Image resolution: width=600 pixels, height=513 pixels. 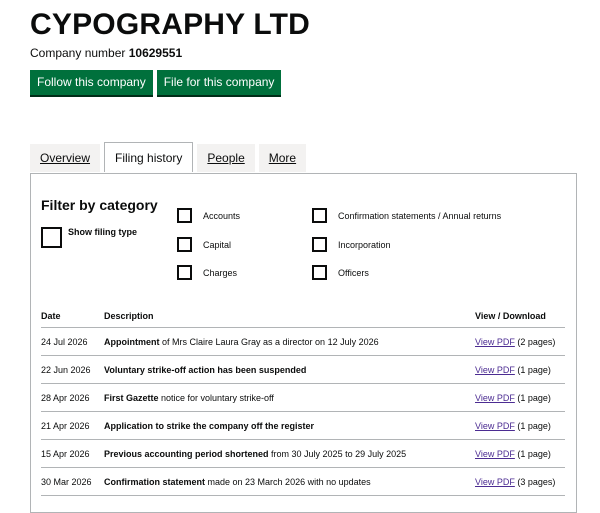 I want to click on filter-capital: Capital, so click(x=204, y=244).